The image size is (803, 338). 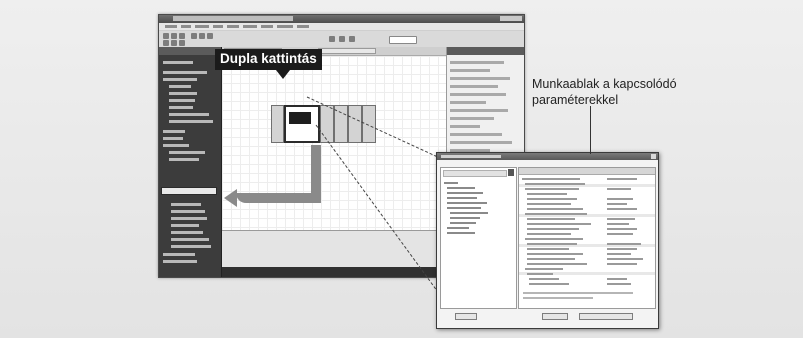 I want to click on parameter-work-window, so click(x=547, y=240).